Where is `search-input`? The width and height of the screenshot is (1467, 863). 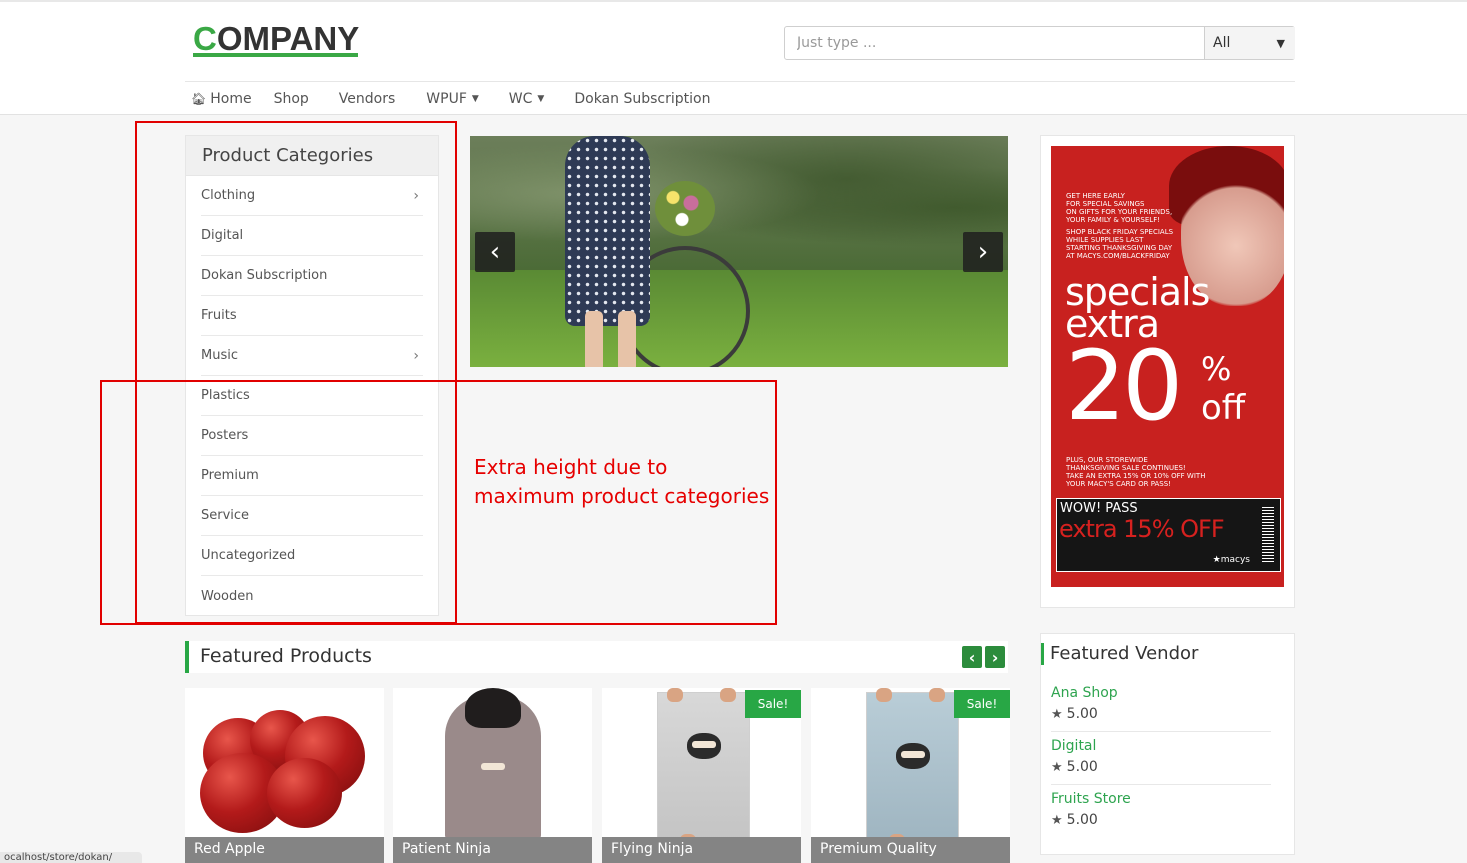
search-input is located at coordinates (994, 43).